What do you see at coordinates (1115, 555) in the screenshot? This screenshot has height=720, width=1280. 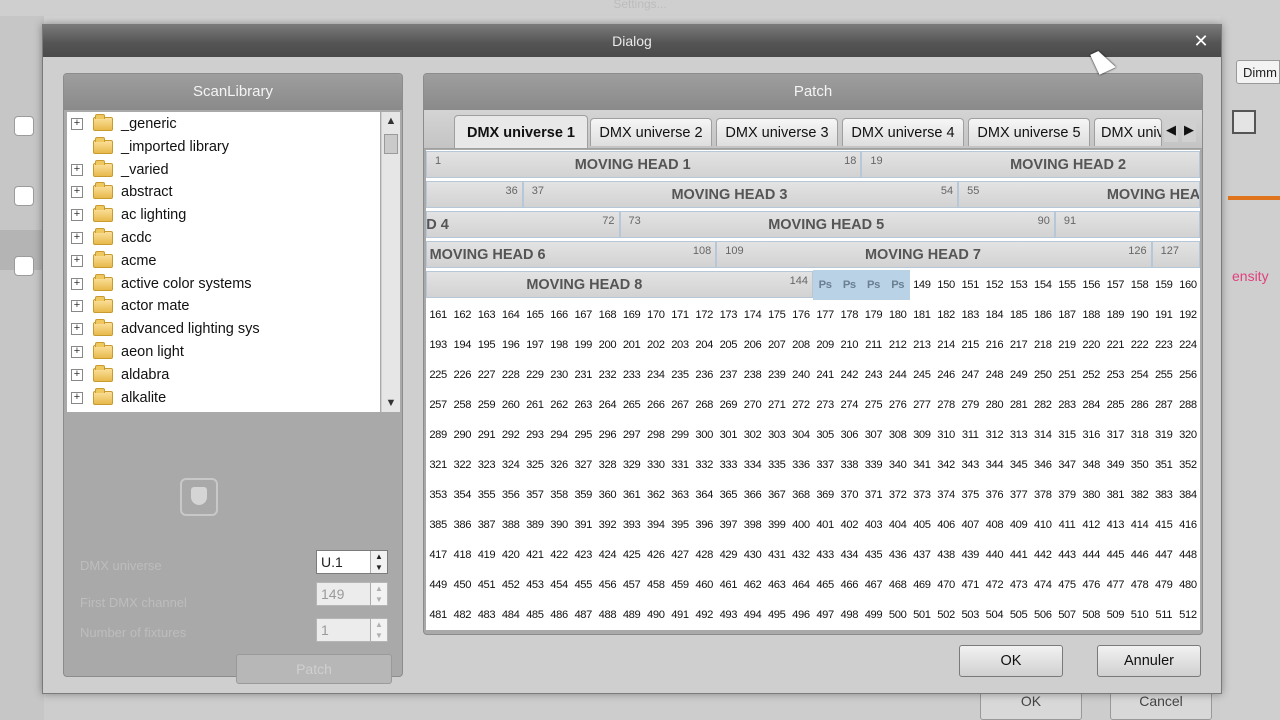 I see `channel-cell: 445` at bounding box center [1115, 555].